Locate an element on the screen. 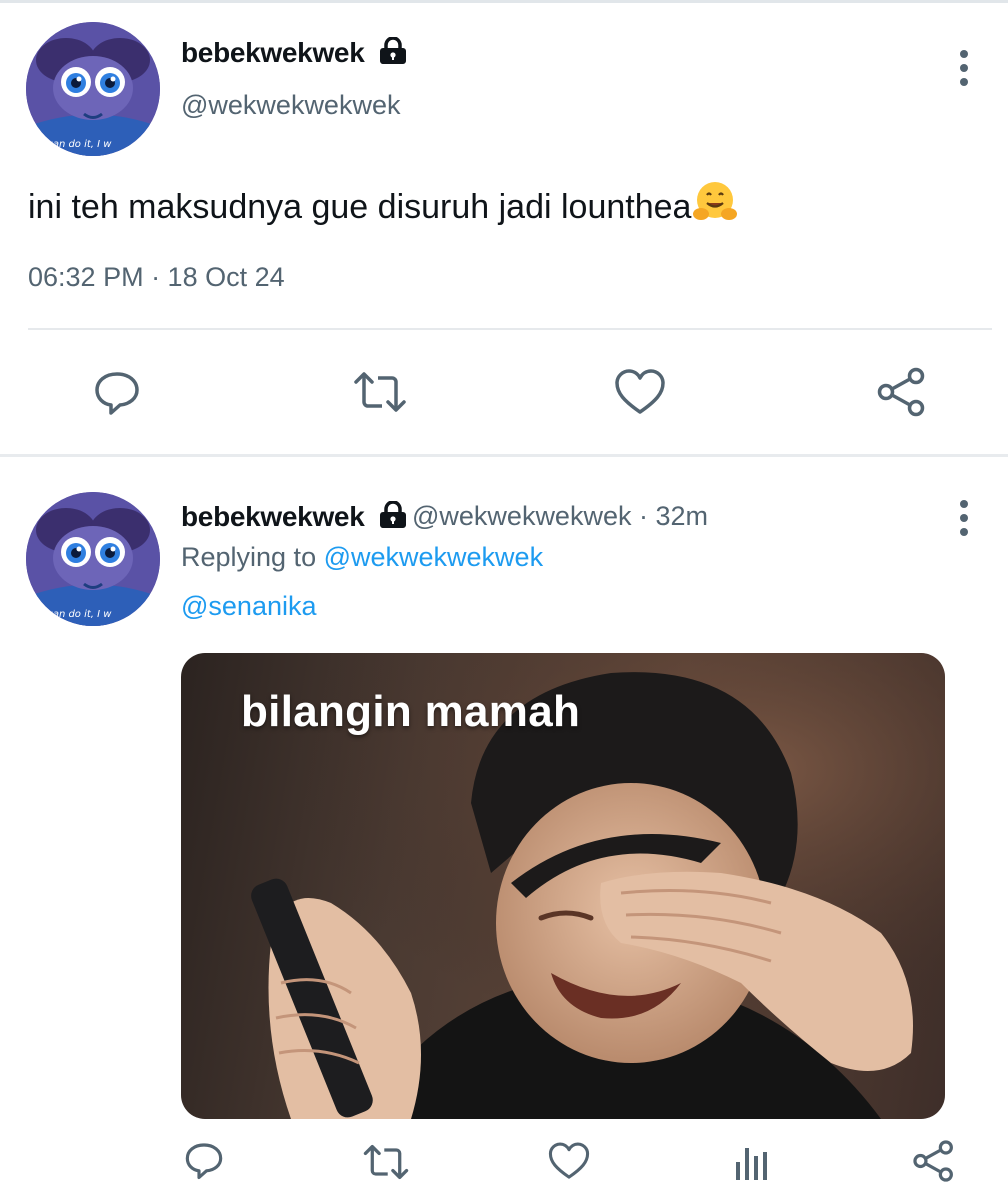  separator is located at coordinates (510, 329).